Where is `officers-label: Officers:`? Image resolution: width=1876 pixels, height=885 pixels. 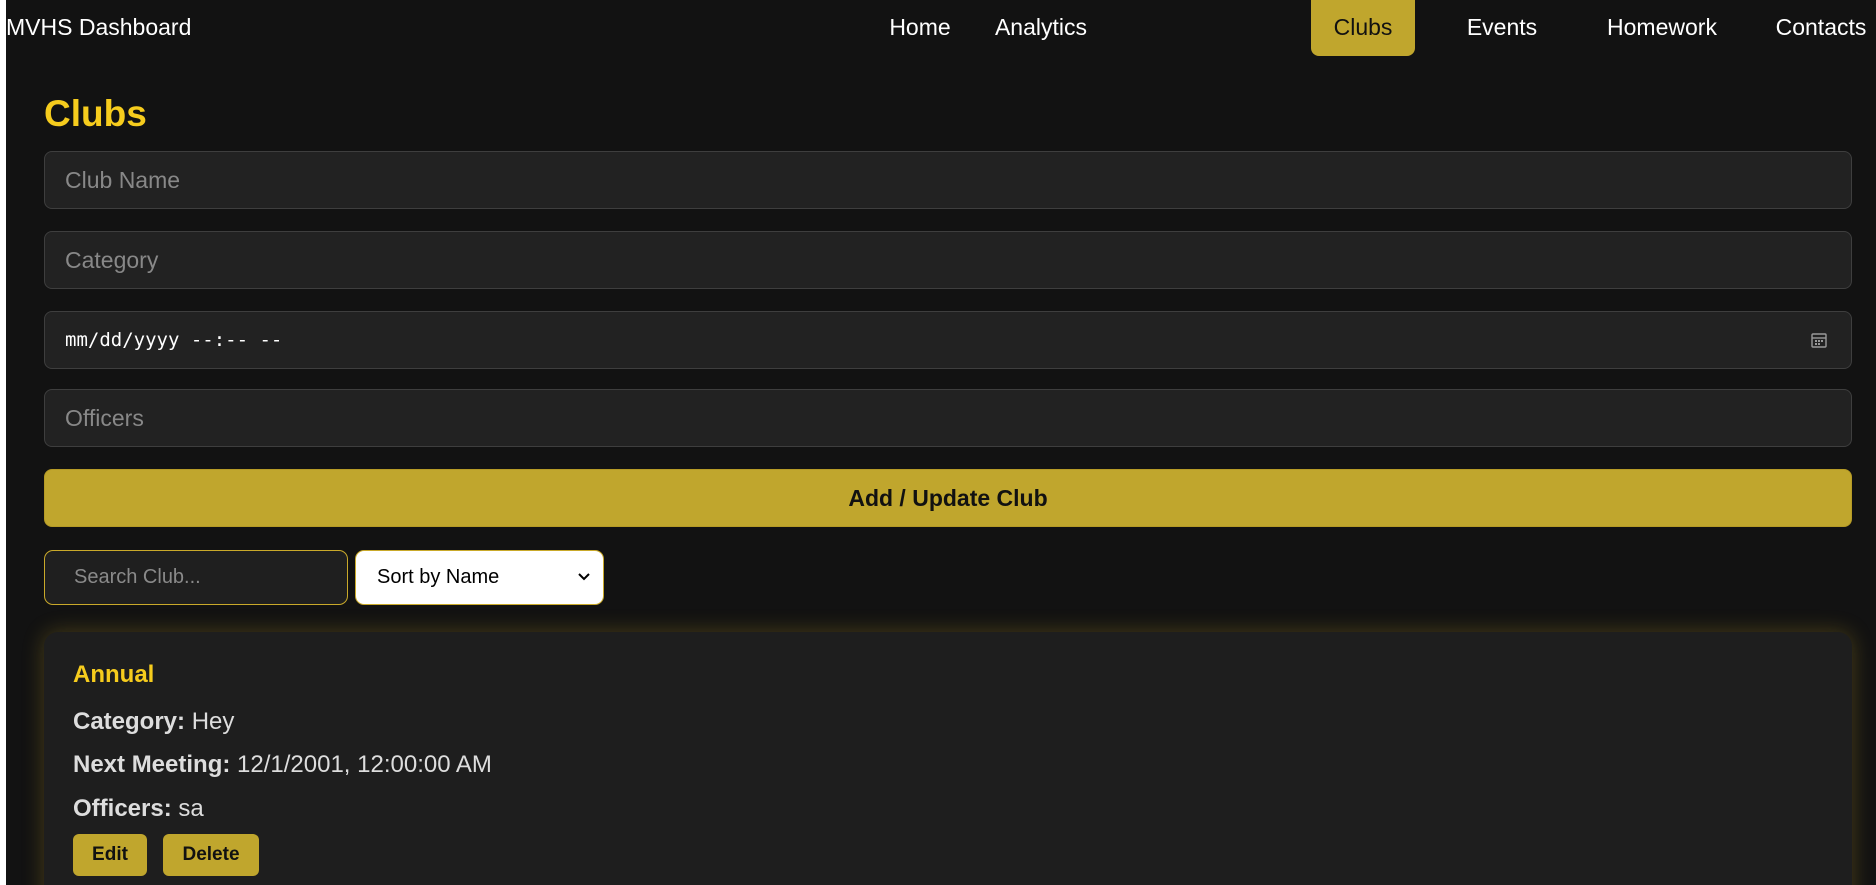 officers-label: Officers: is located at coordinates (122, 808).